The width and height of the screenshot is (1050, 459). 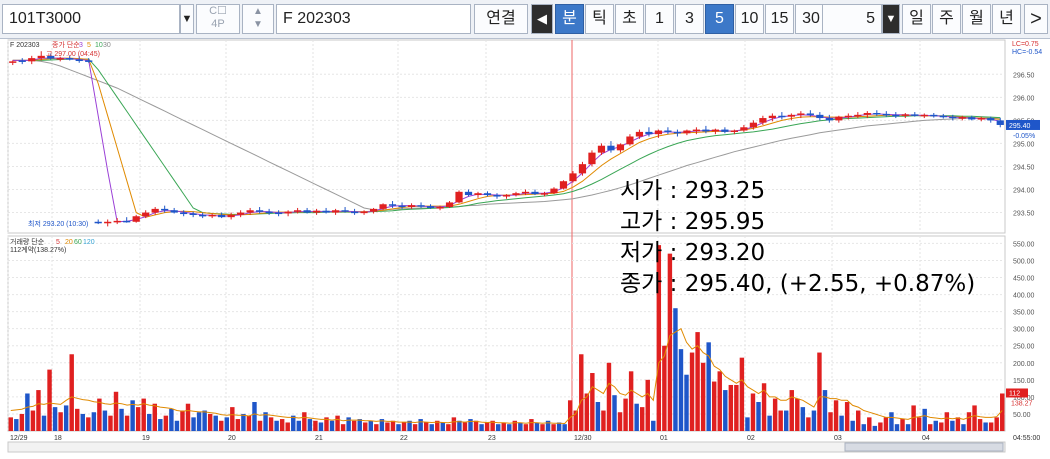 What do you see at coordinates (1024, 381) in the screenshot?
I see `volume-tick-label: 150.00` at bounding box center [1024, 381].